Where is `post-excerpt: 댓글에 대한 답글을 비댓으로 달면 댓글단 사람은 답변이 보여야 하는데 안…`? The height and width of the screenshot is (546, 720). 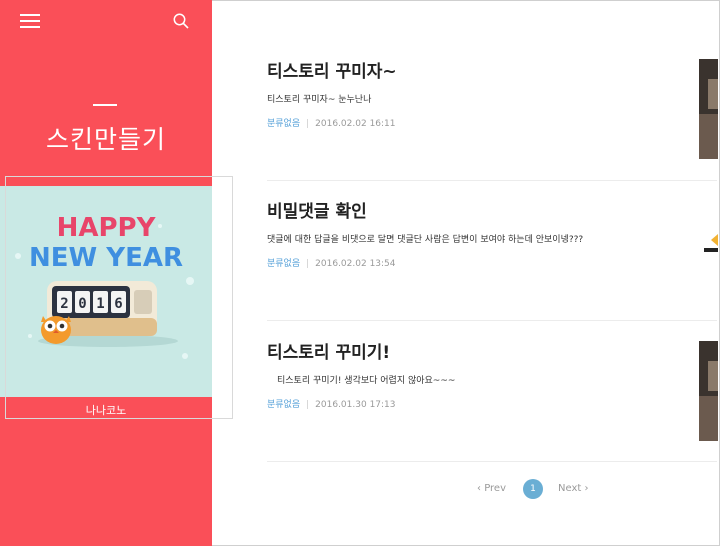 post-excerpt: 댓글에 대한 답글을 비댓으로 달면 댓글단 사람은 답변이 보여야 하는데 안… is located at coordinates (425, 240).